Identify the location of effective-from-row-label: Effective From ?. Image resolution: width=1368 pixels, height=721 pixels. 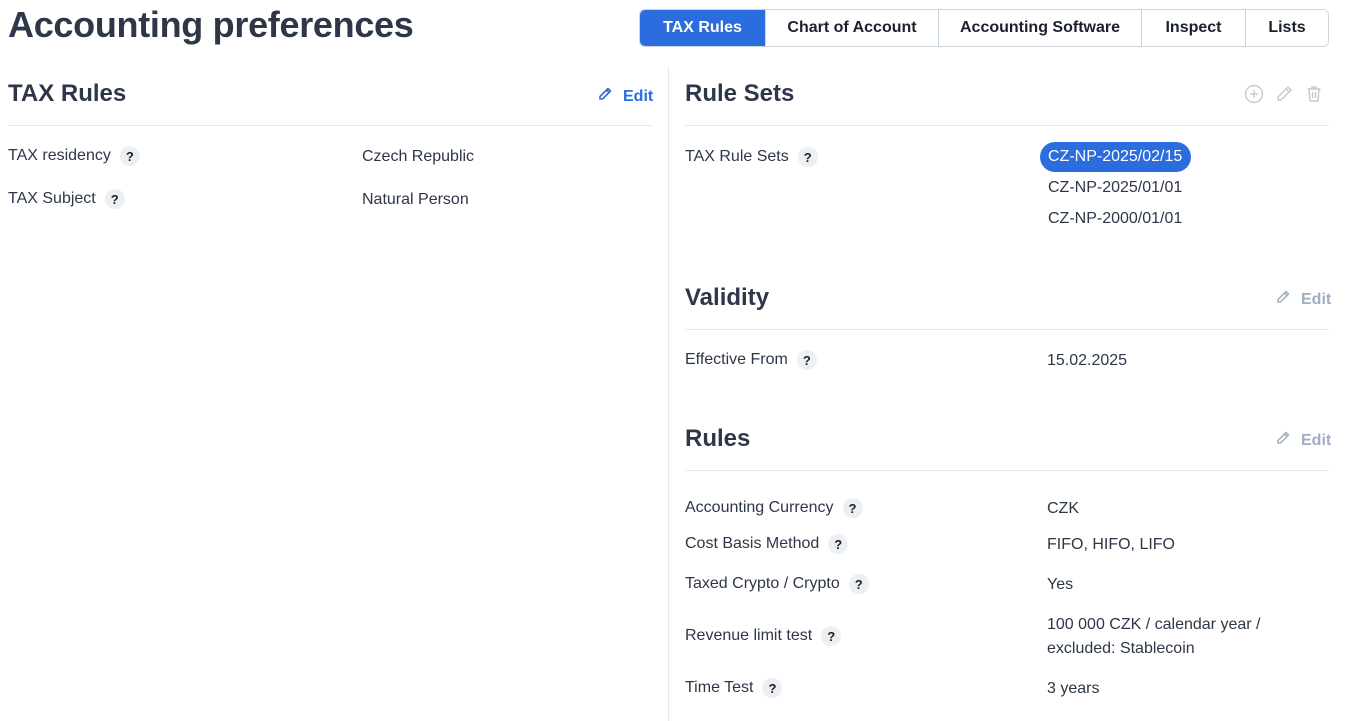
(751, 360).